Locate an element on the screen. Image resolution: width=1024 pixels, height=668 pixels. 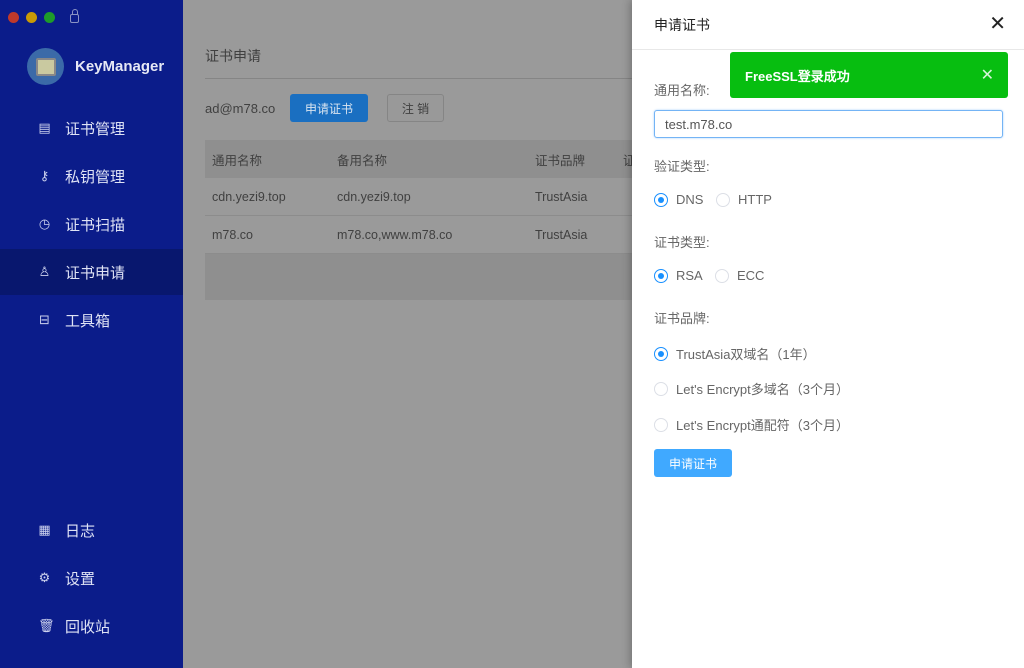
table-footer is located at coordinates (420, 277).